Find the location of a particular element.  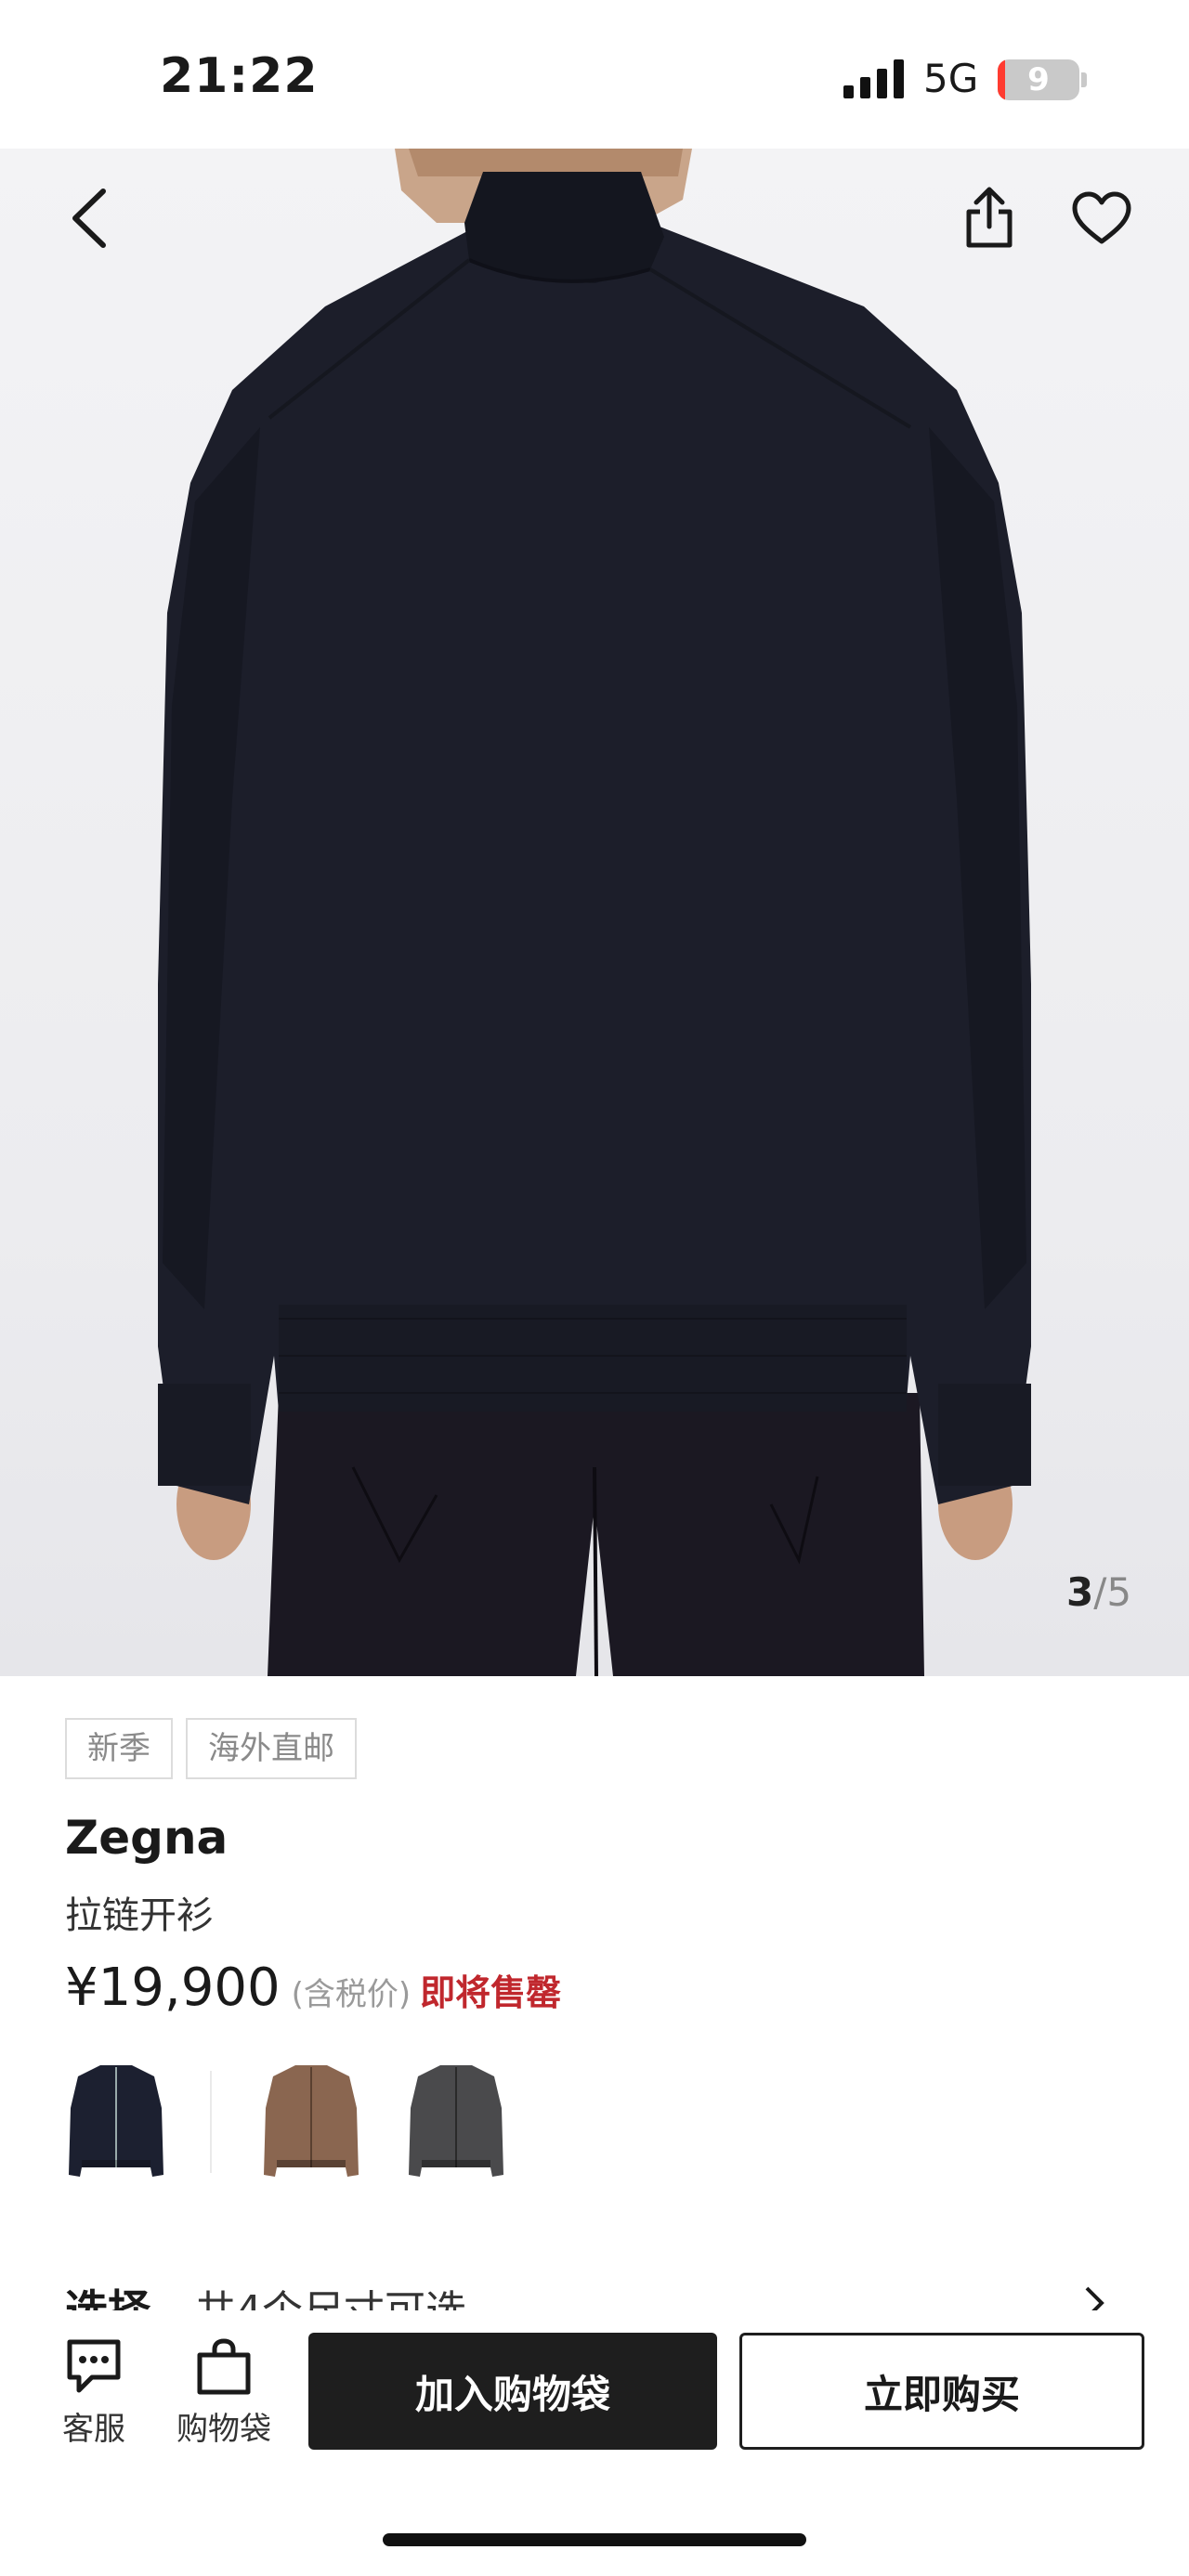

price-row: ¥19,900 (含税价) 即将售罄 is located at coordinates (313, 1988).